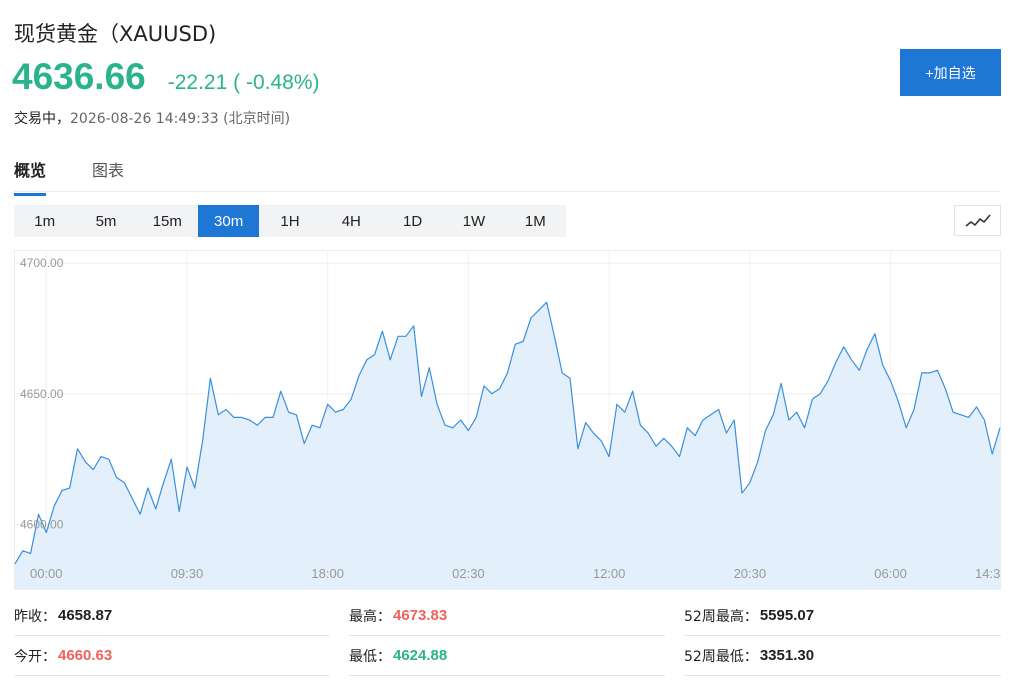  Describe the element at coordinates (842, 656) in the screenshot. I see `stat-52w-low: 52周最低： 3351.30` at that location.